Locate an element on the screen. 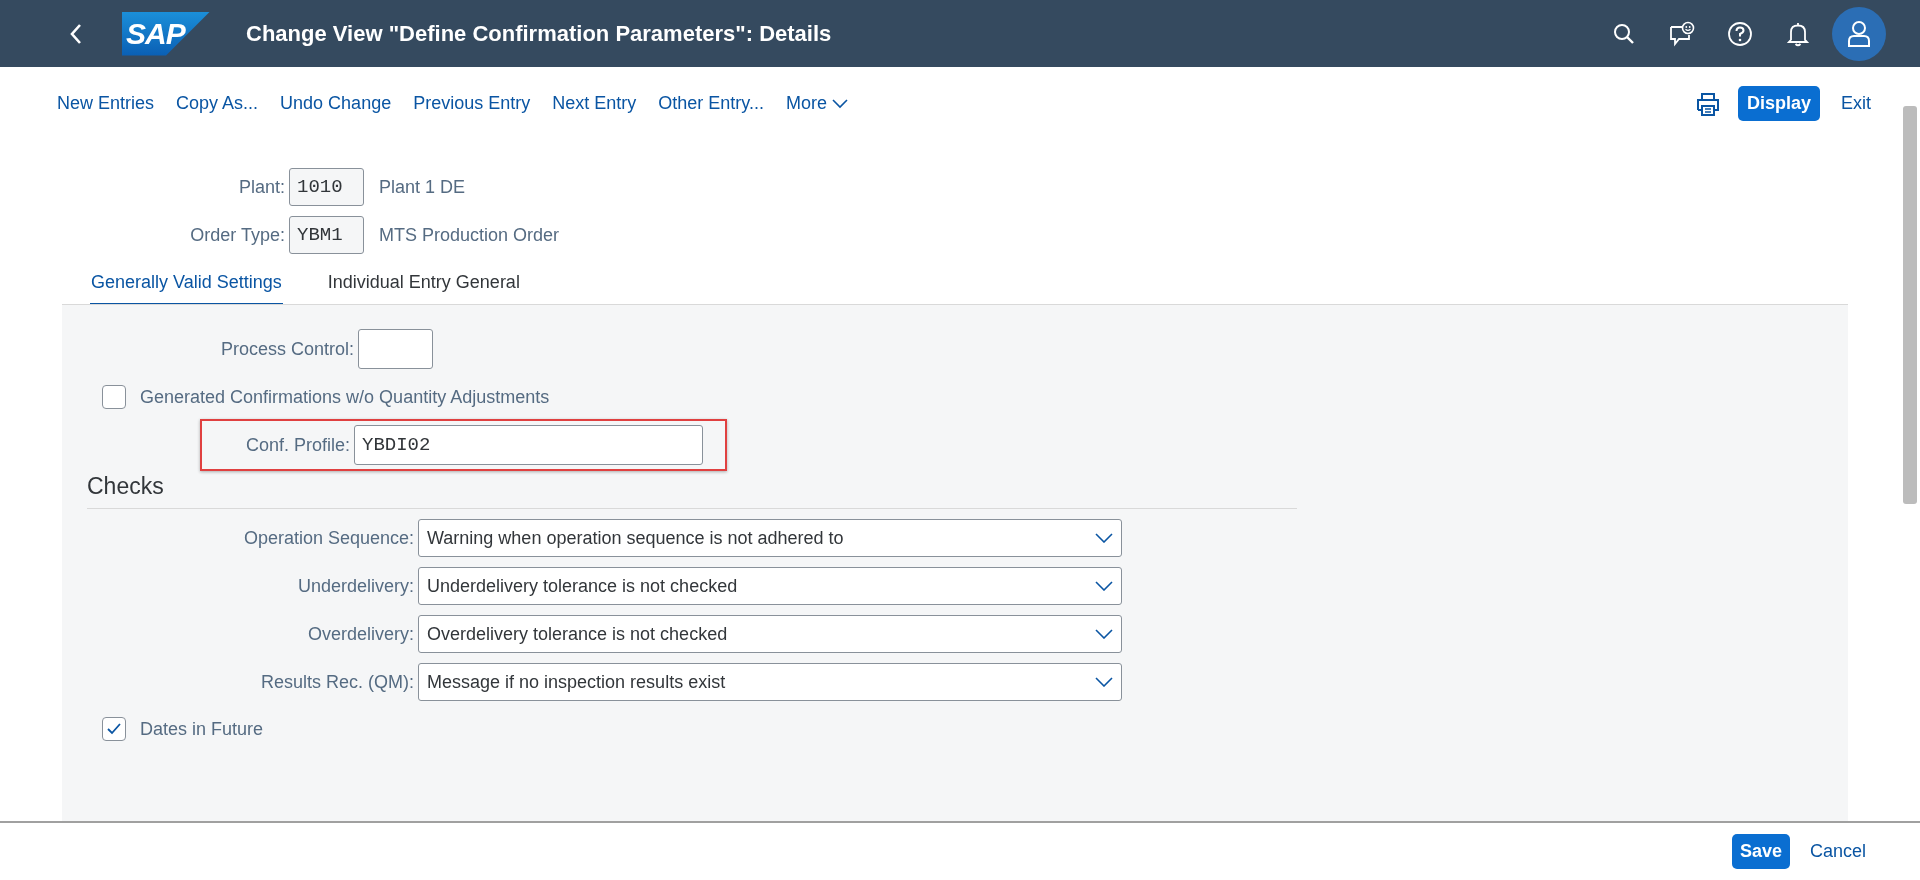  checkbox-label: Dates in Future is located at coordinates (202, 729).